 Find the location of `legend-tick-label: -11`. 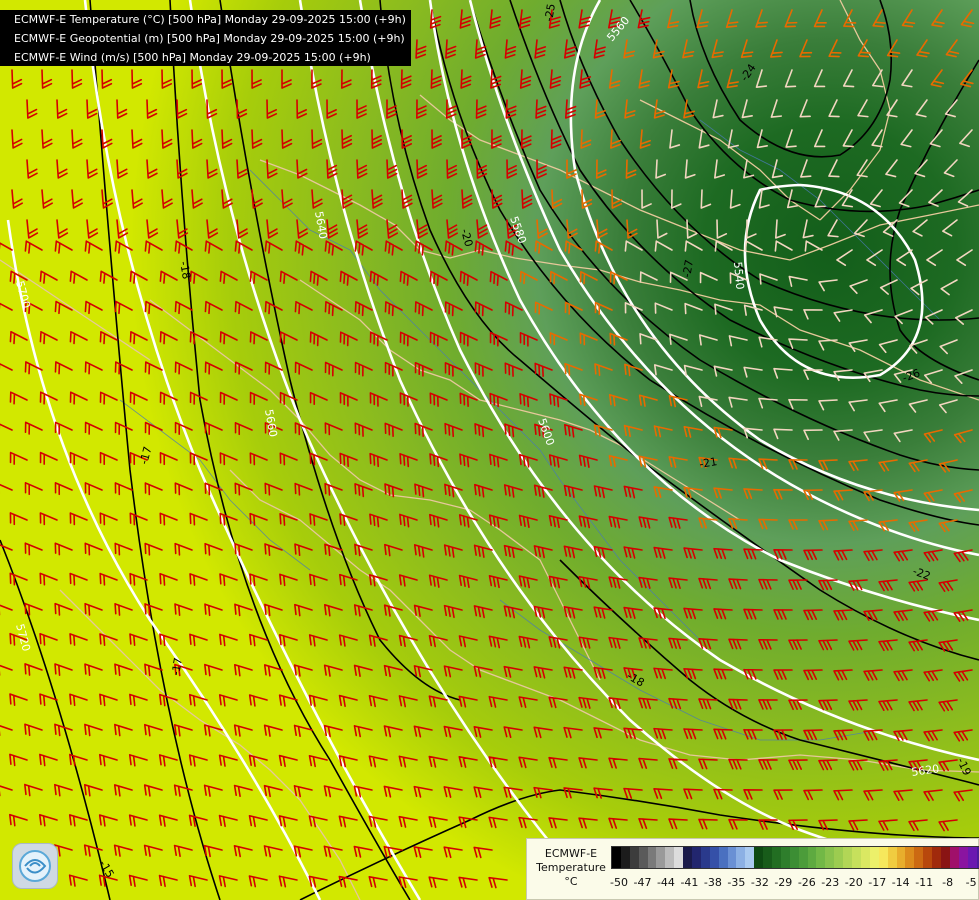

legend-tick-label: -11 is located at coordinates (924, 882).